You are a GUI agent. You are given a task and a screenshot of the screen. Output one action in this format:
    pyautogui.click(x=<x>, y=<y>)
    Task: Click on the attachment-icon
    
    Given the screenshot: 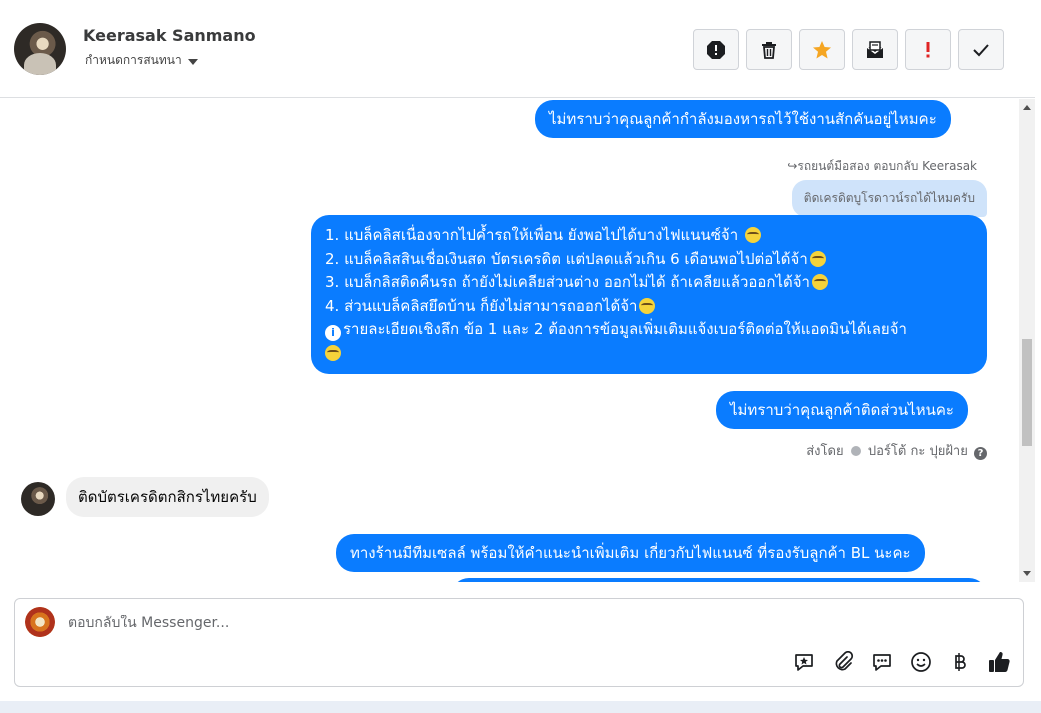 What is the action you would take?
    pyautogui.click(x=844, y=661)
    